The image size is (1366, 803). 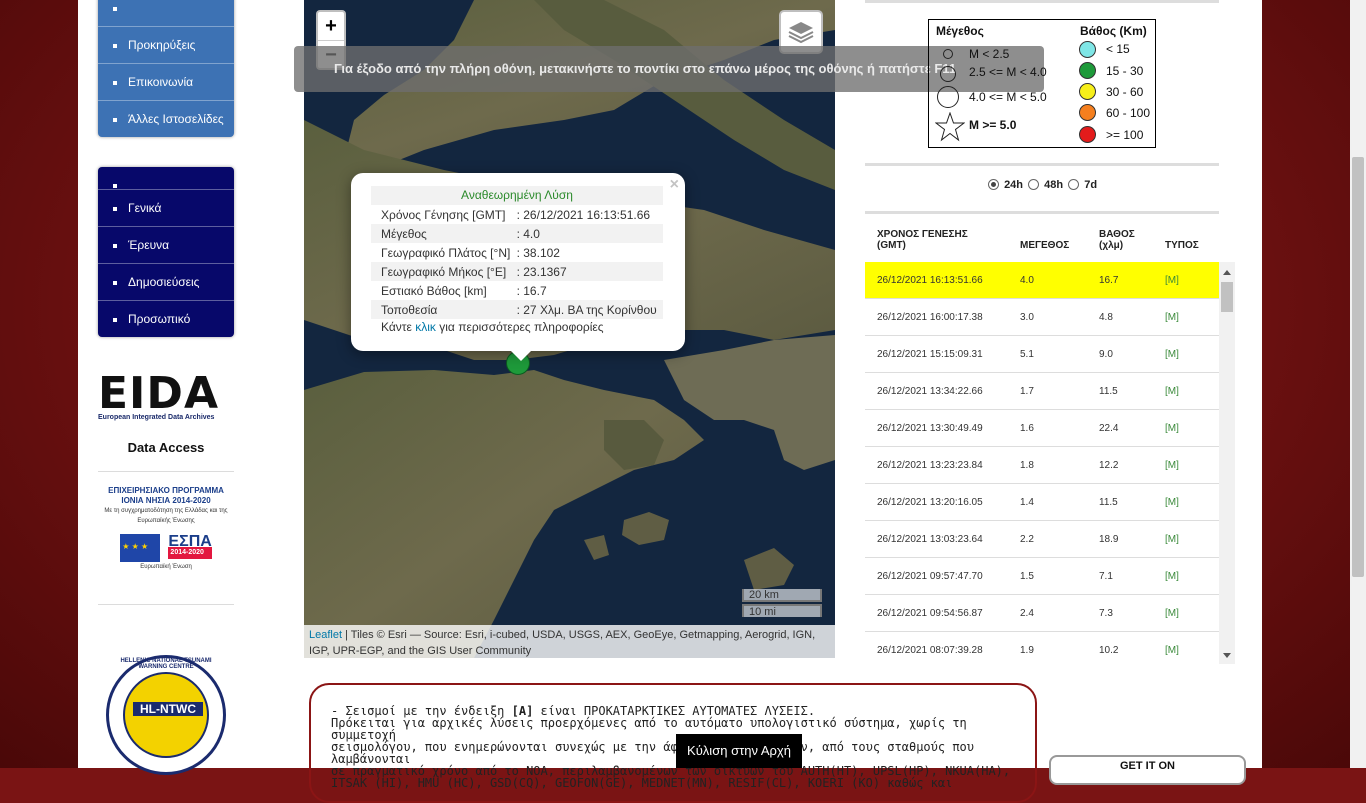 I want to click on get-it-on-badge: GET IT ON, so click(x=1147, y=770).